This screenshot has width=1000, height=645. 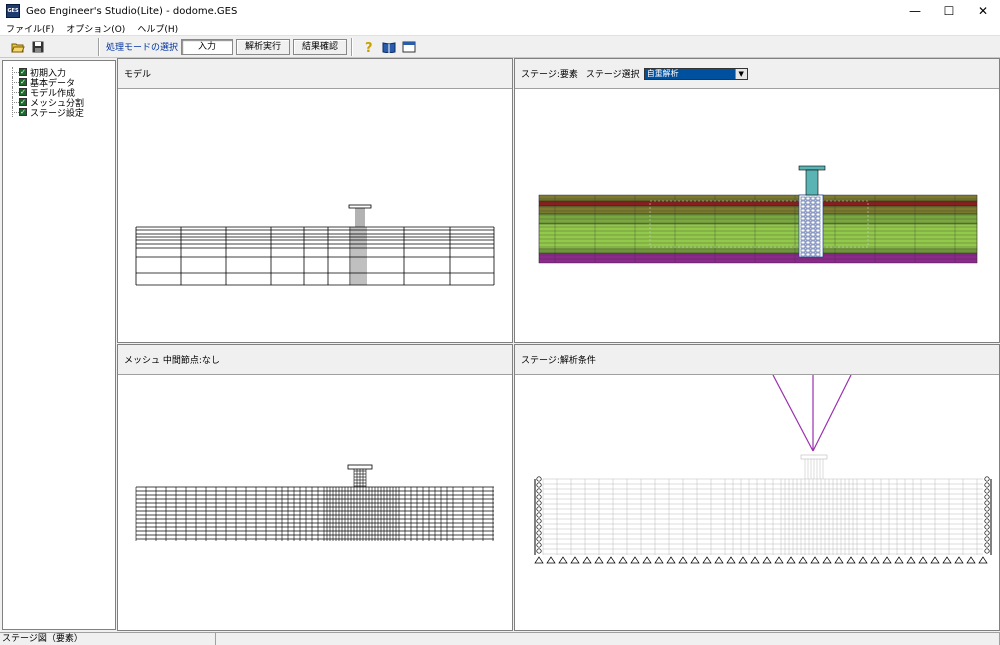 I want to click on mode-select-label: 処理モードの選択, so click(x=142, y=48).